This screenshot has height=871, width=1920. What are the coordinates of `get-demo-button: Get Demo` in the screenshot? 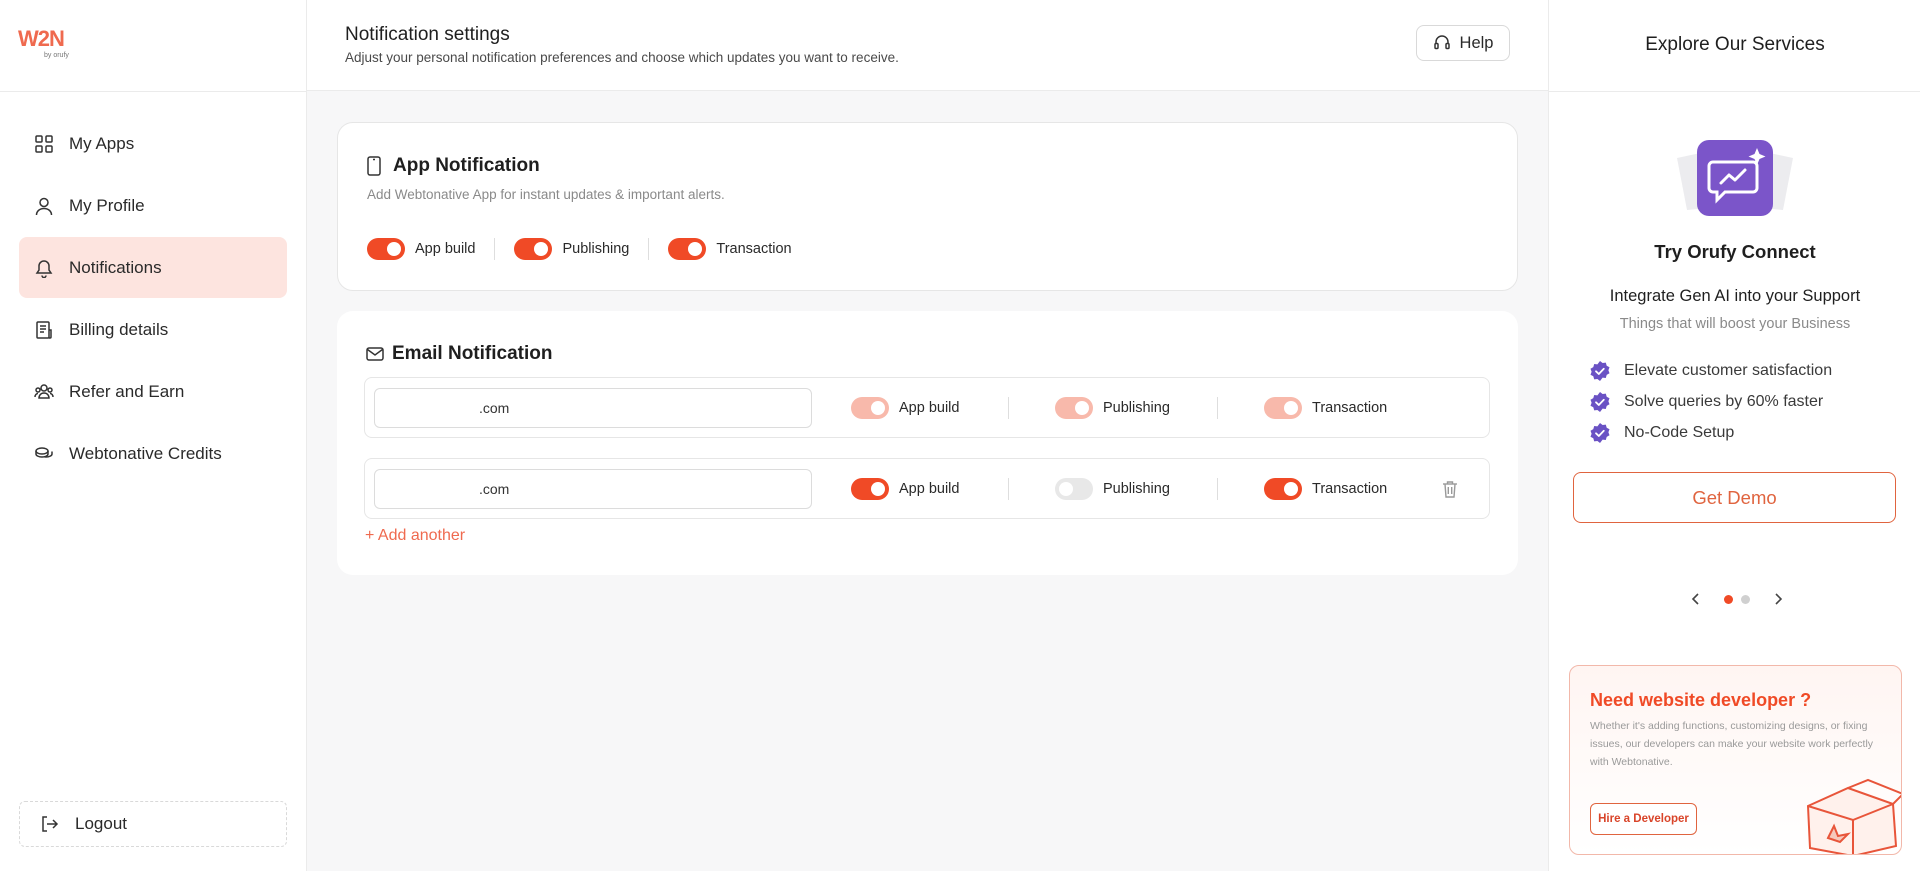 It's located at (1734, 497).